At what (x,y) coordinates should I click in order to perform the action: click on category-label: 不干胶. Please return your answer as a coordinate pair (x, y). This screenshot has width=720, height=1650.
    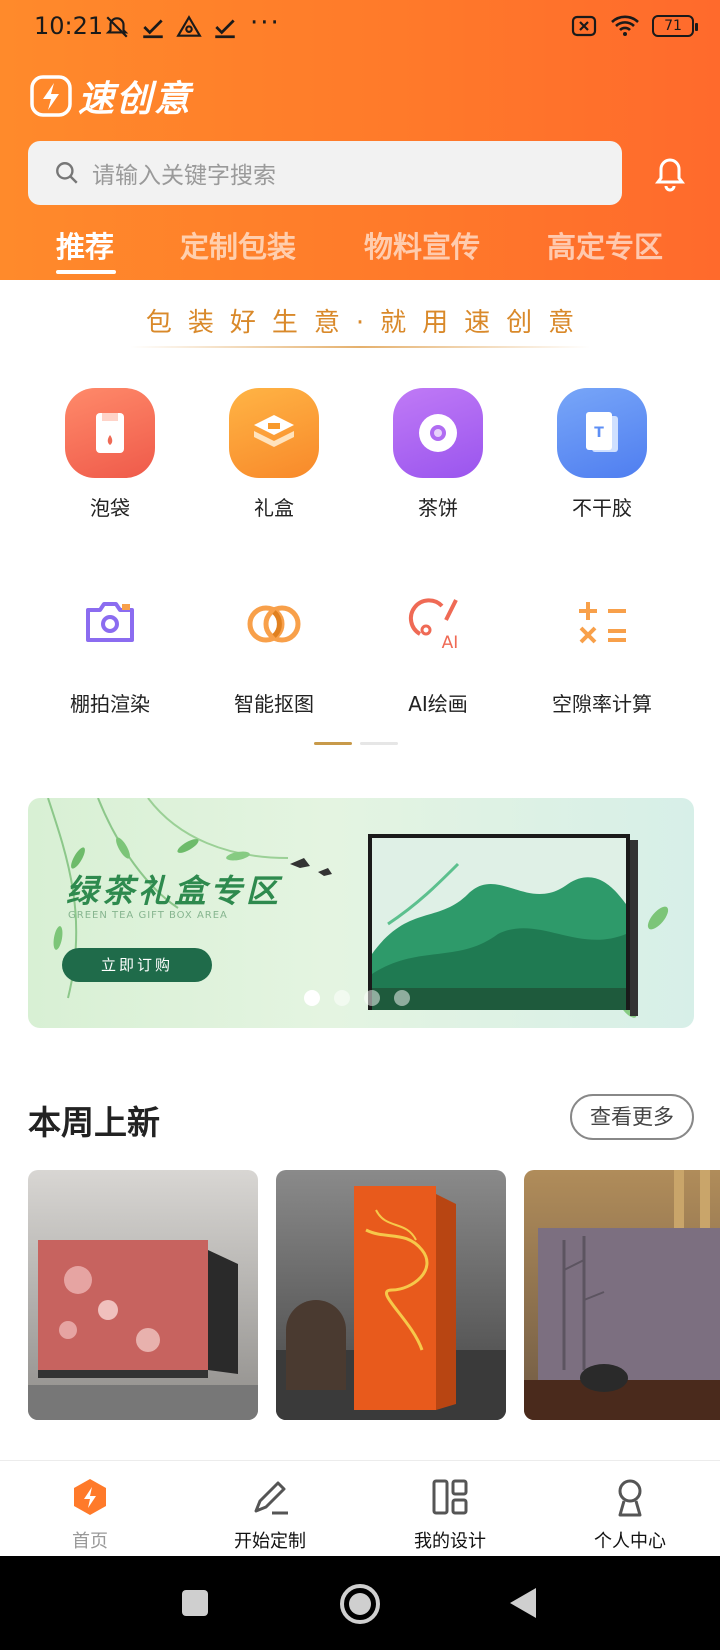
    Looking at the image, I should click on (602, 508).